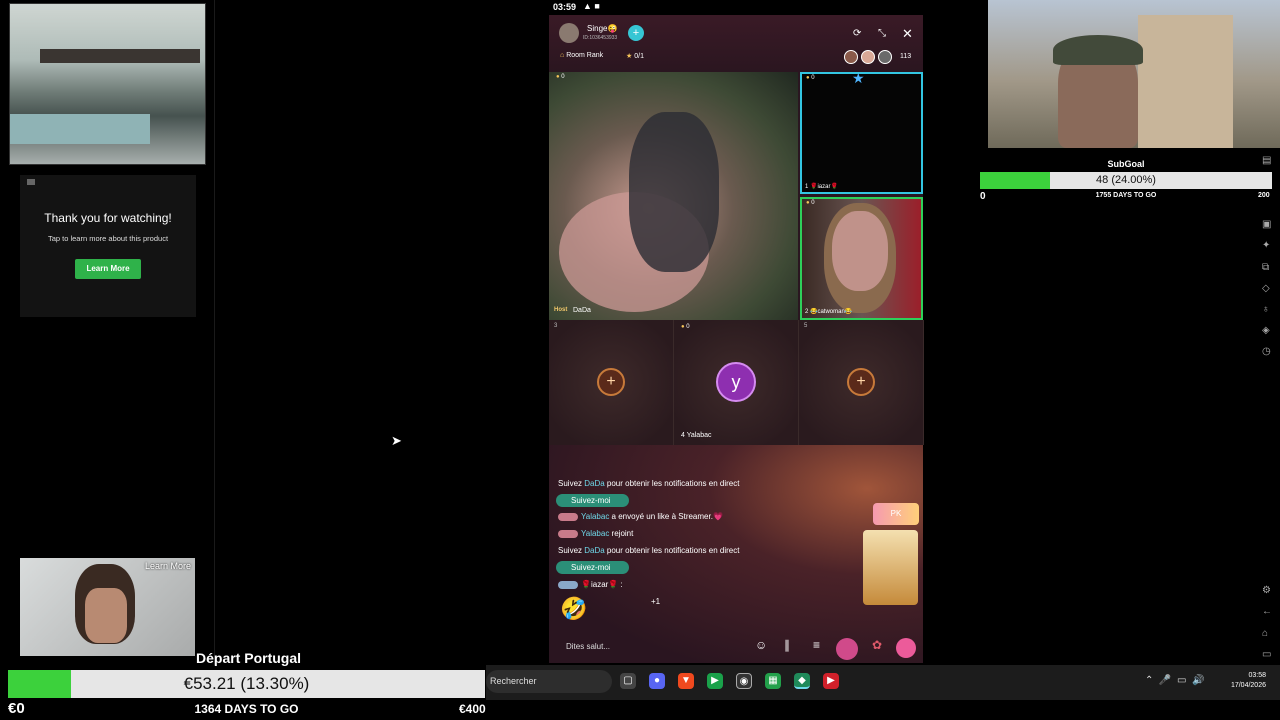  Describe the element at coordinates (761, 645) in the screenshot. I see `emoji-icon: ☺` at that location.